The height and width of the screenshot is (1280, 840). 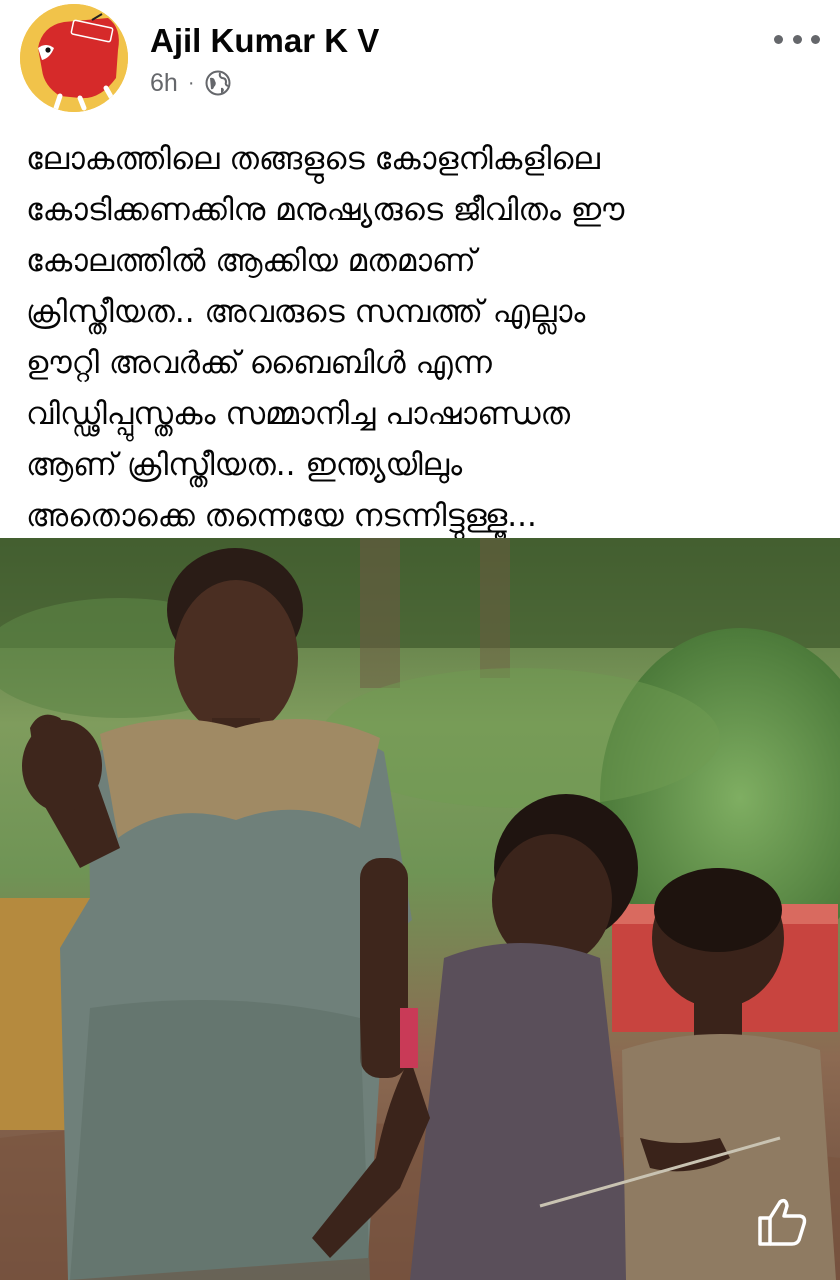 I want to click on avatar-image, so click(x=74, y=58).